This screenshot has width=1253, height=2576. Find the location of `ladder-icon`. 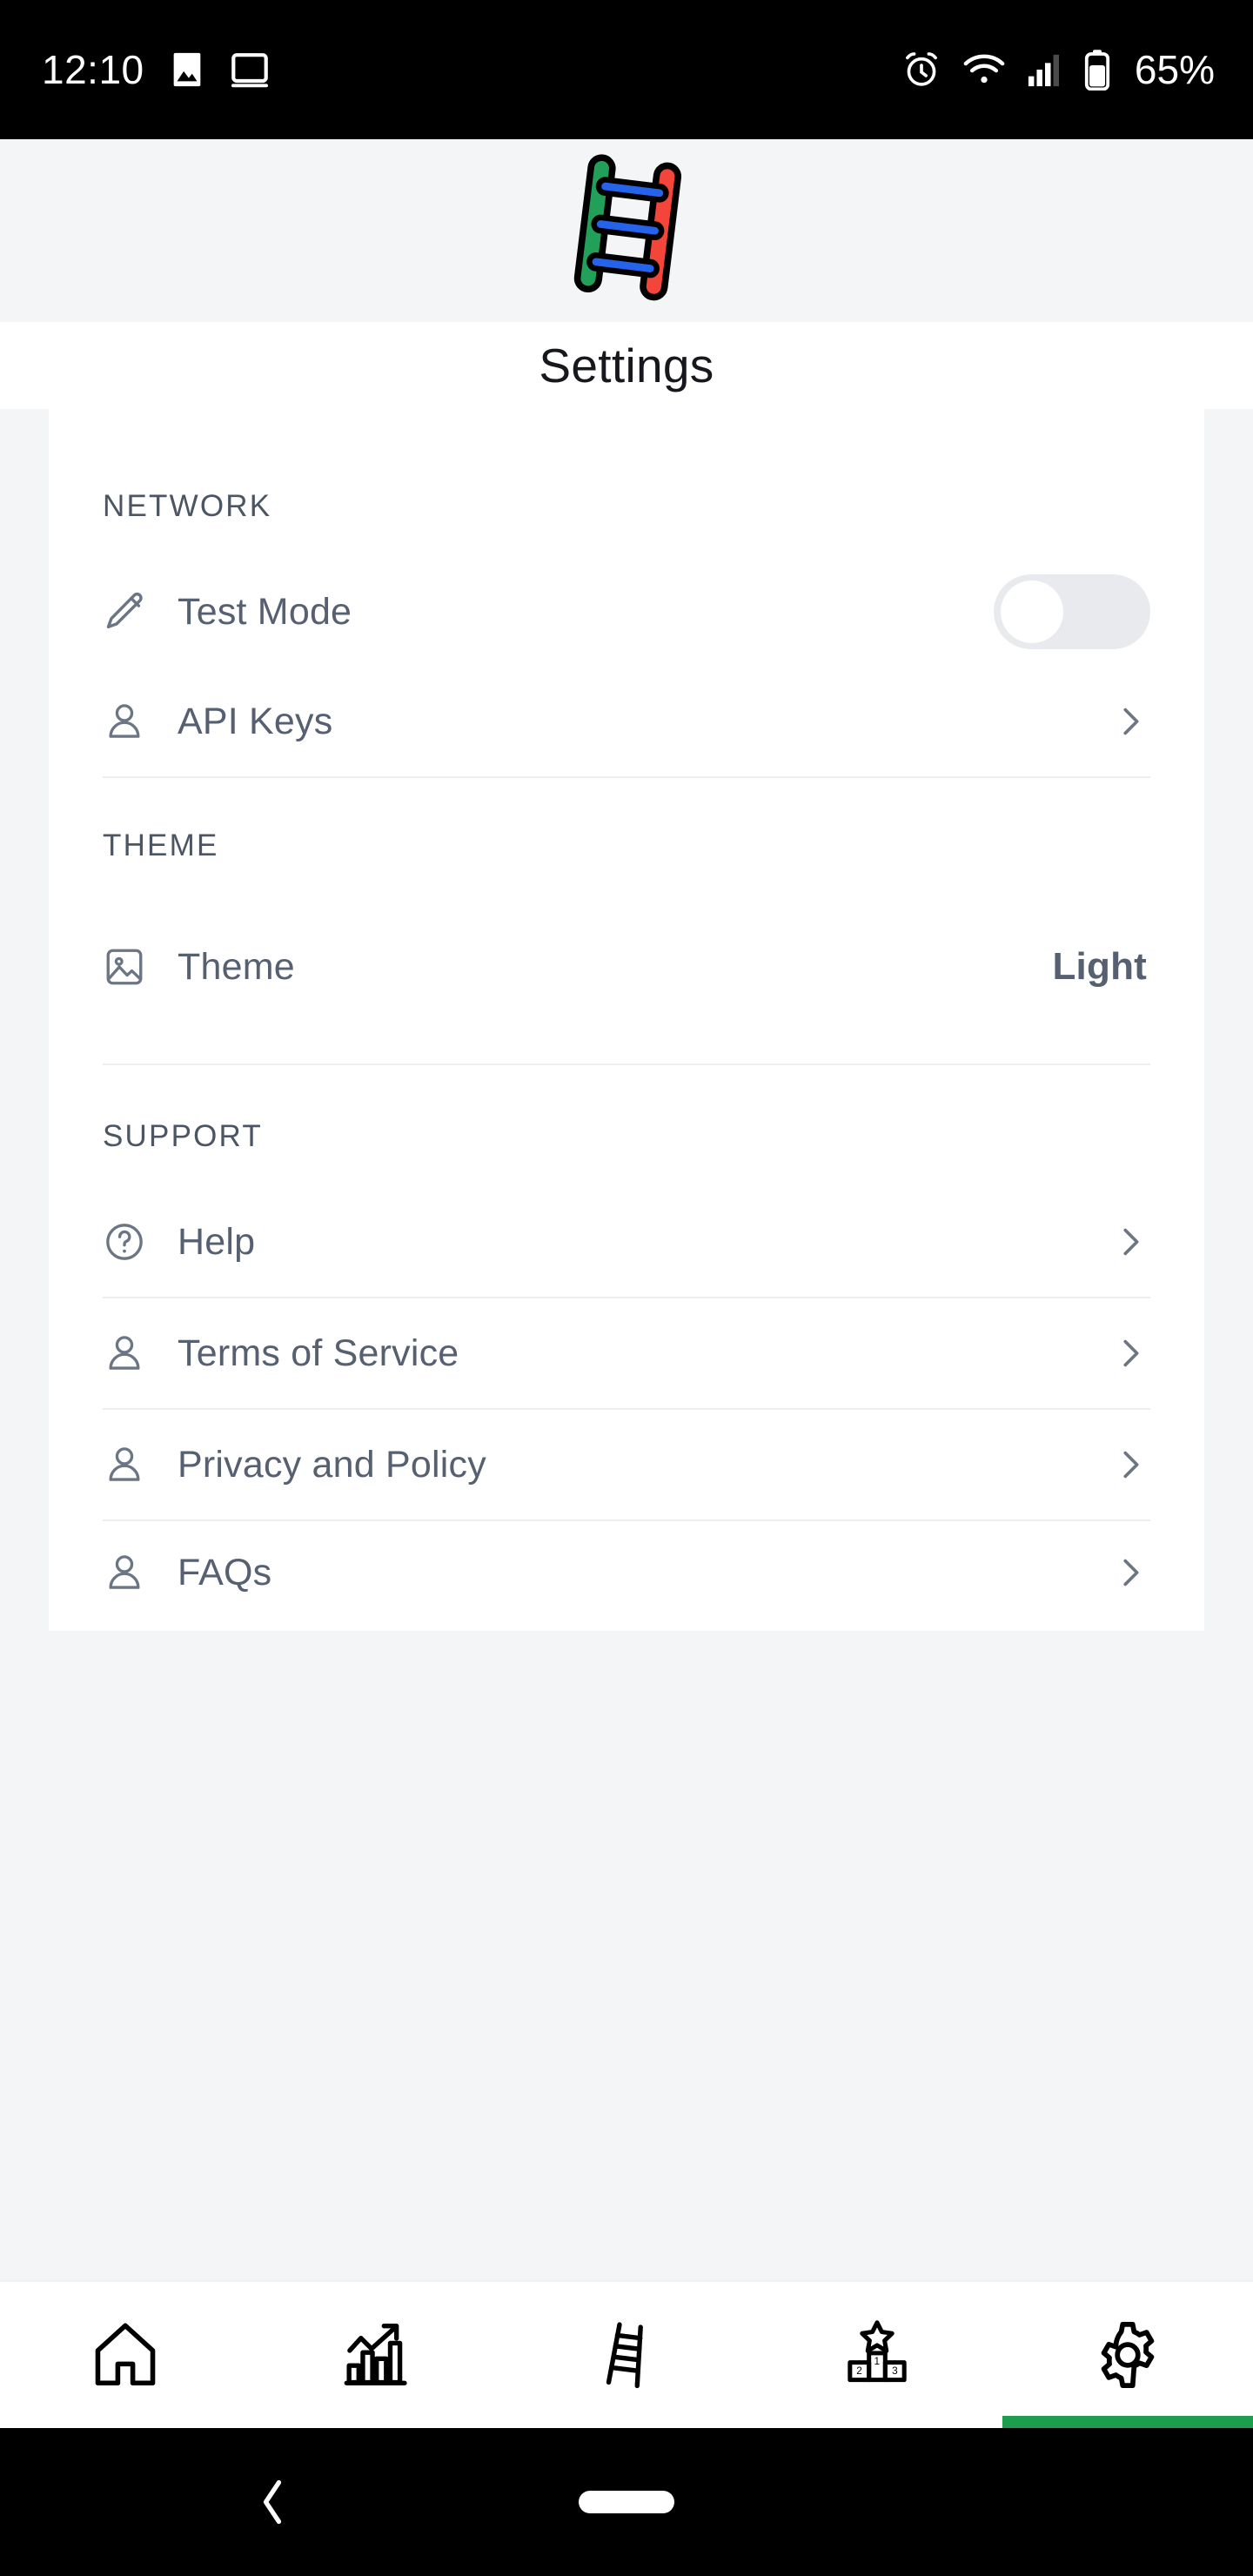

ladder-icon is located at coordinates (626, 2355).